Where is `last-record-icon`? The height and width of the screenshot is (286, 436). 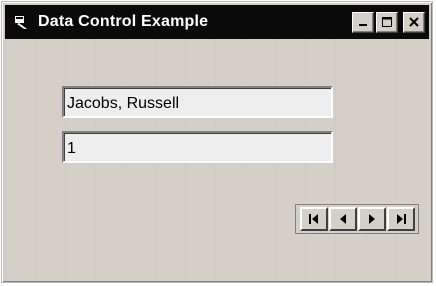 last-record-icon is located at coordinates (401, 219).